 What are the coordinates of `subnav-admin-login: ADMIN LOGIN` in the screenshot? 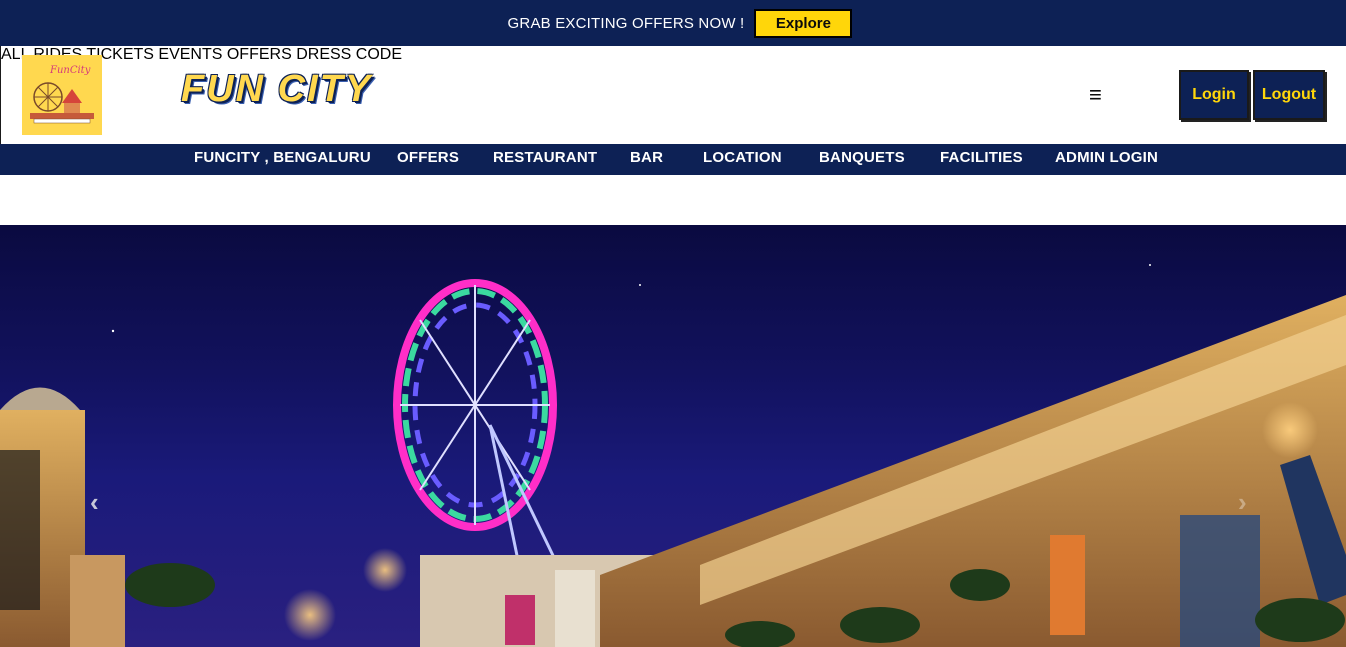 It's located at (1106, 157).